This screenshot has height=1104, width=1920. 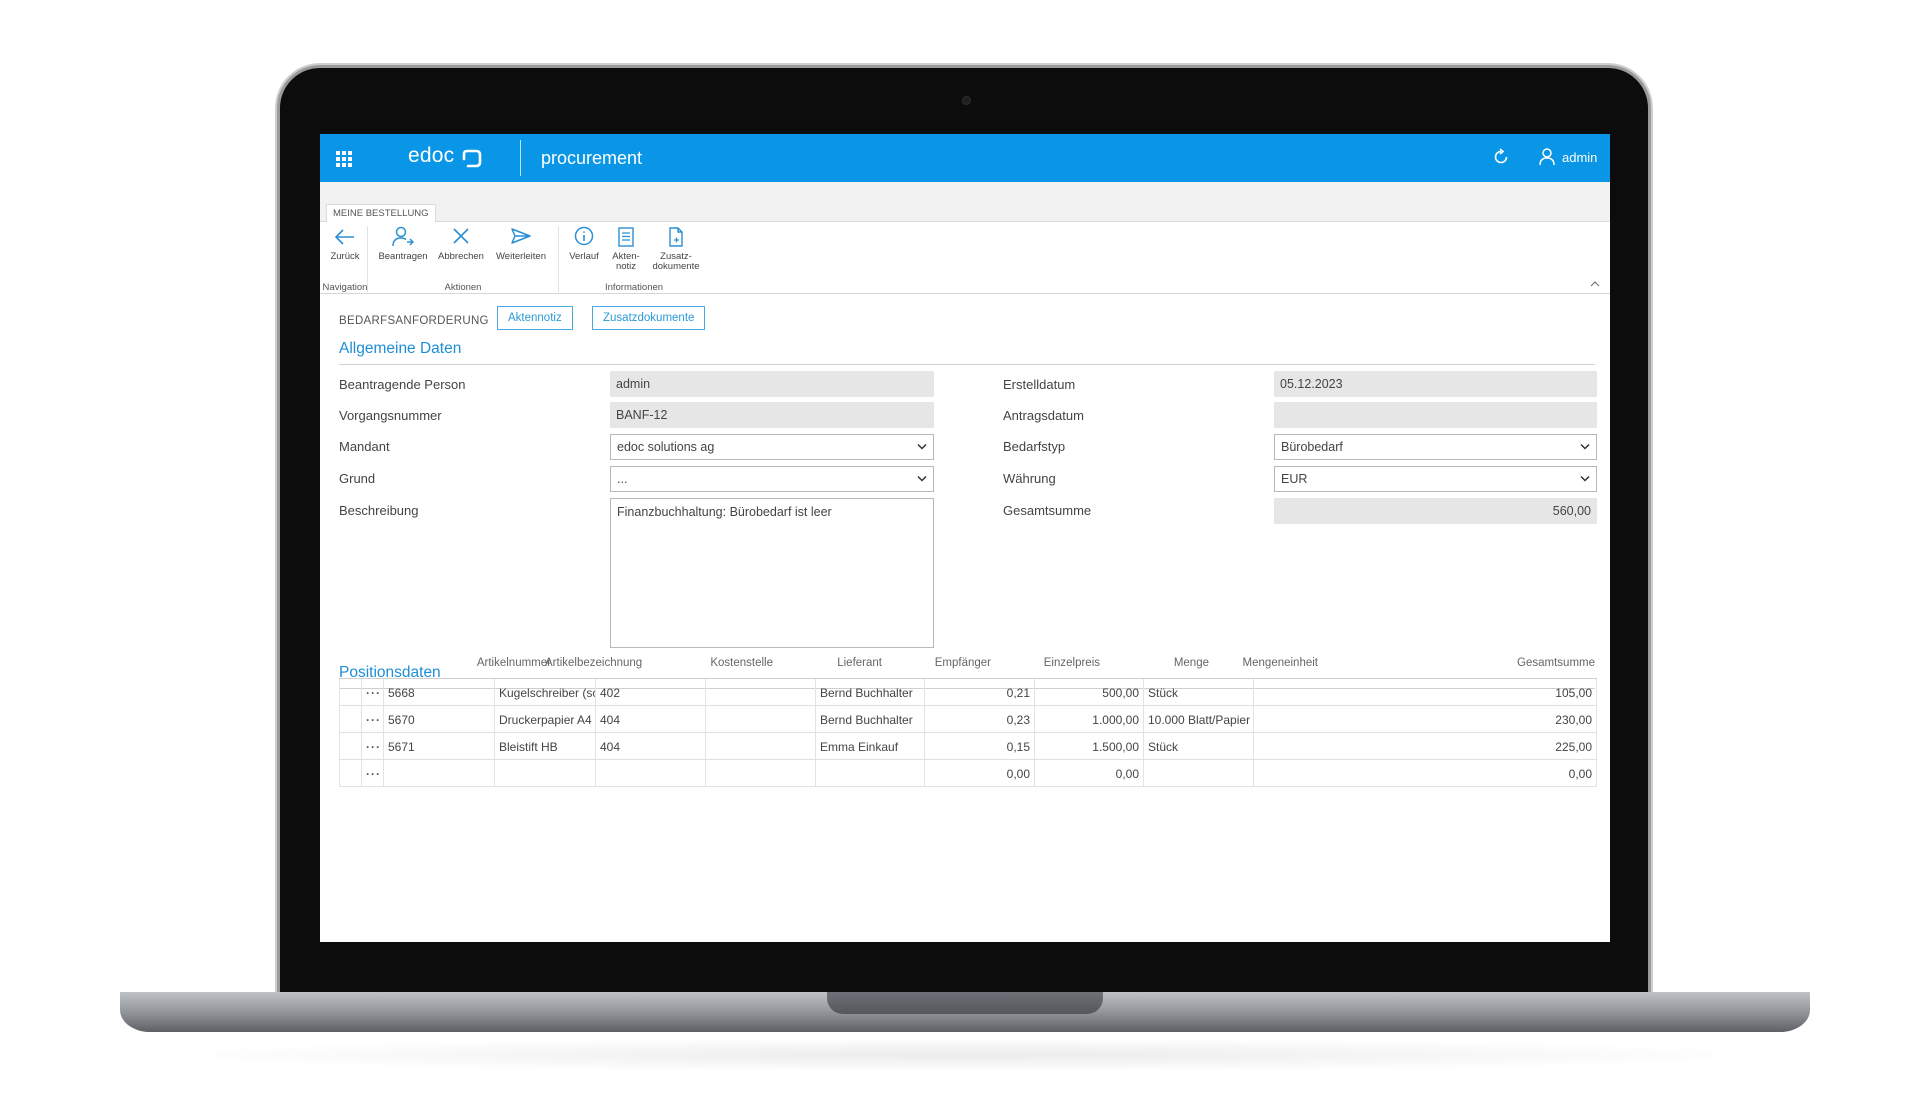 What do you see at coordinates (1425, 773) in the screenshot?
I see `cell-total: 0,00` at bounding box center [1425, 773].